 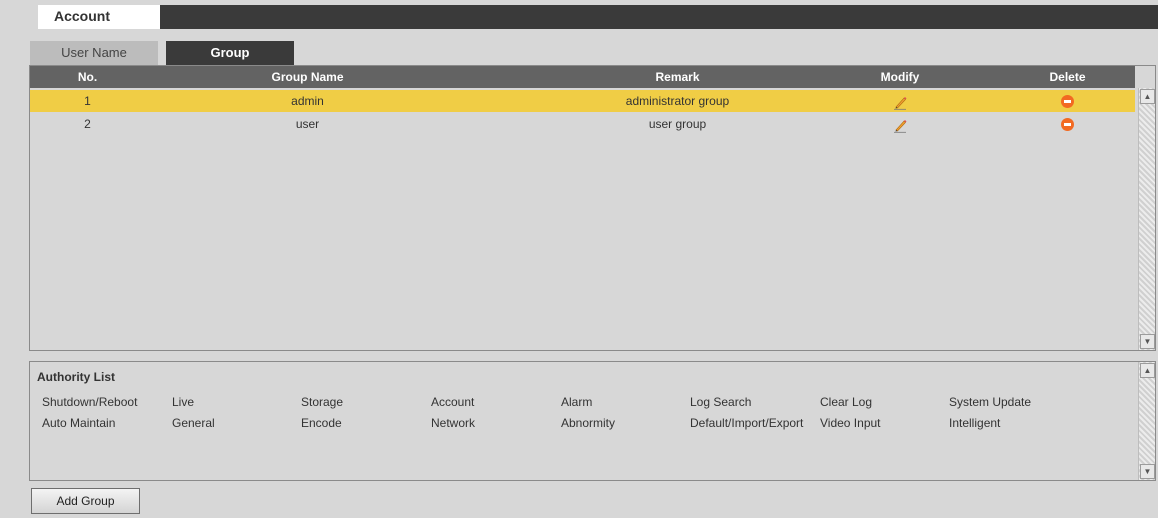 What do you see at coordinates (90, 402) in the screenshot?
I see `authority-item: Shutdown/Reboot` at bounding box center [90, 402].